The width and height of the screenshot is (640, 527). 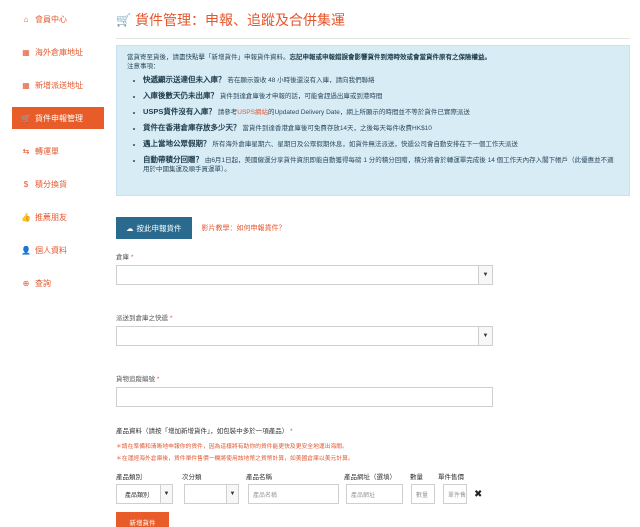 I want to click on product-table-header: 產品類別 次分類 產品名稱 產品網址（選填） 數量 單件售價, so click(x=373, y=476).